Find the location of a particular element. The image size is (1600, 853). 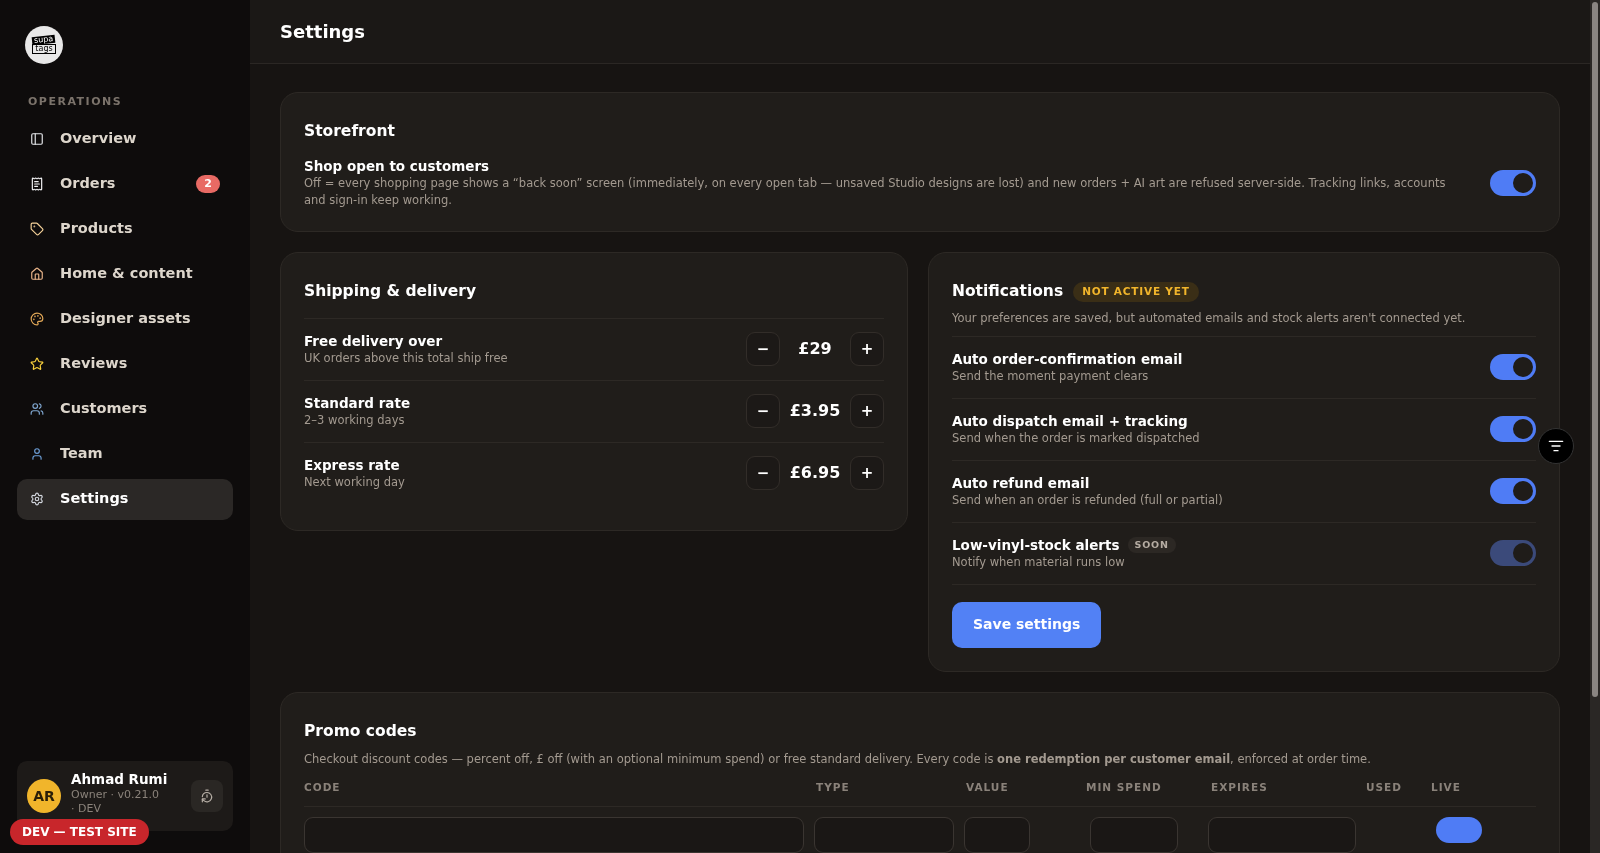

rate-value: £3.95 is located at coordinates (815, 411).